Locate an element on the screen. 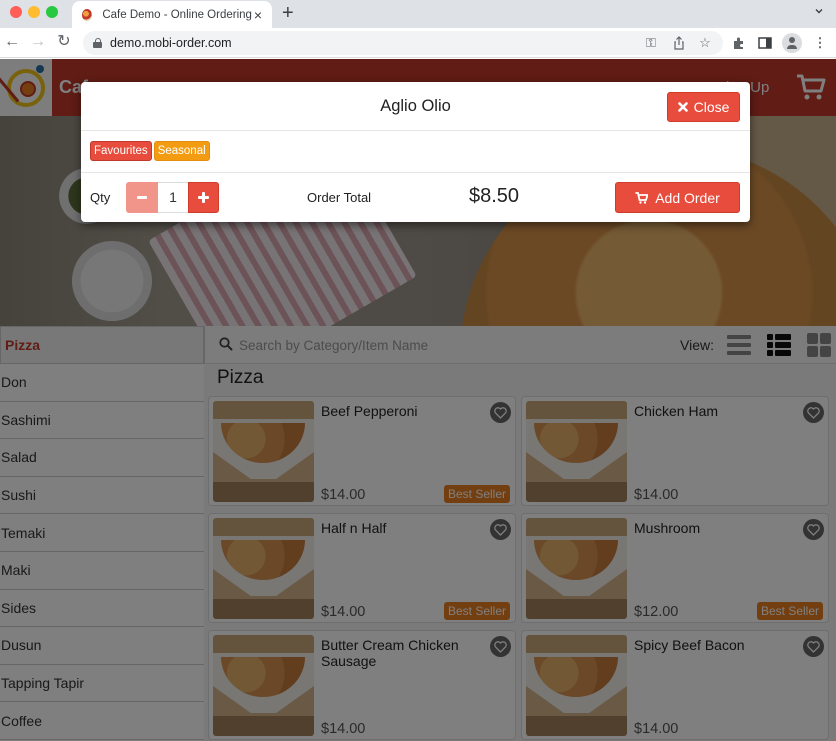  qty-label: Qty is located at coordinates (100, 197).